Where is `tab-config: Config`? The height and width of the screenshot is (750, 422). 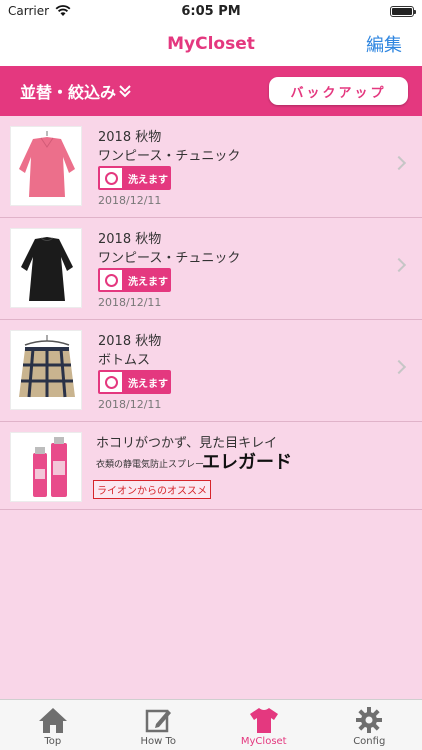
tab-config: Config is located at coordinates (369, 725).